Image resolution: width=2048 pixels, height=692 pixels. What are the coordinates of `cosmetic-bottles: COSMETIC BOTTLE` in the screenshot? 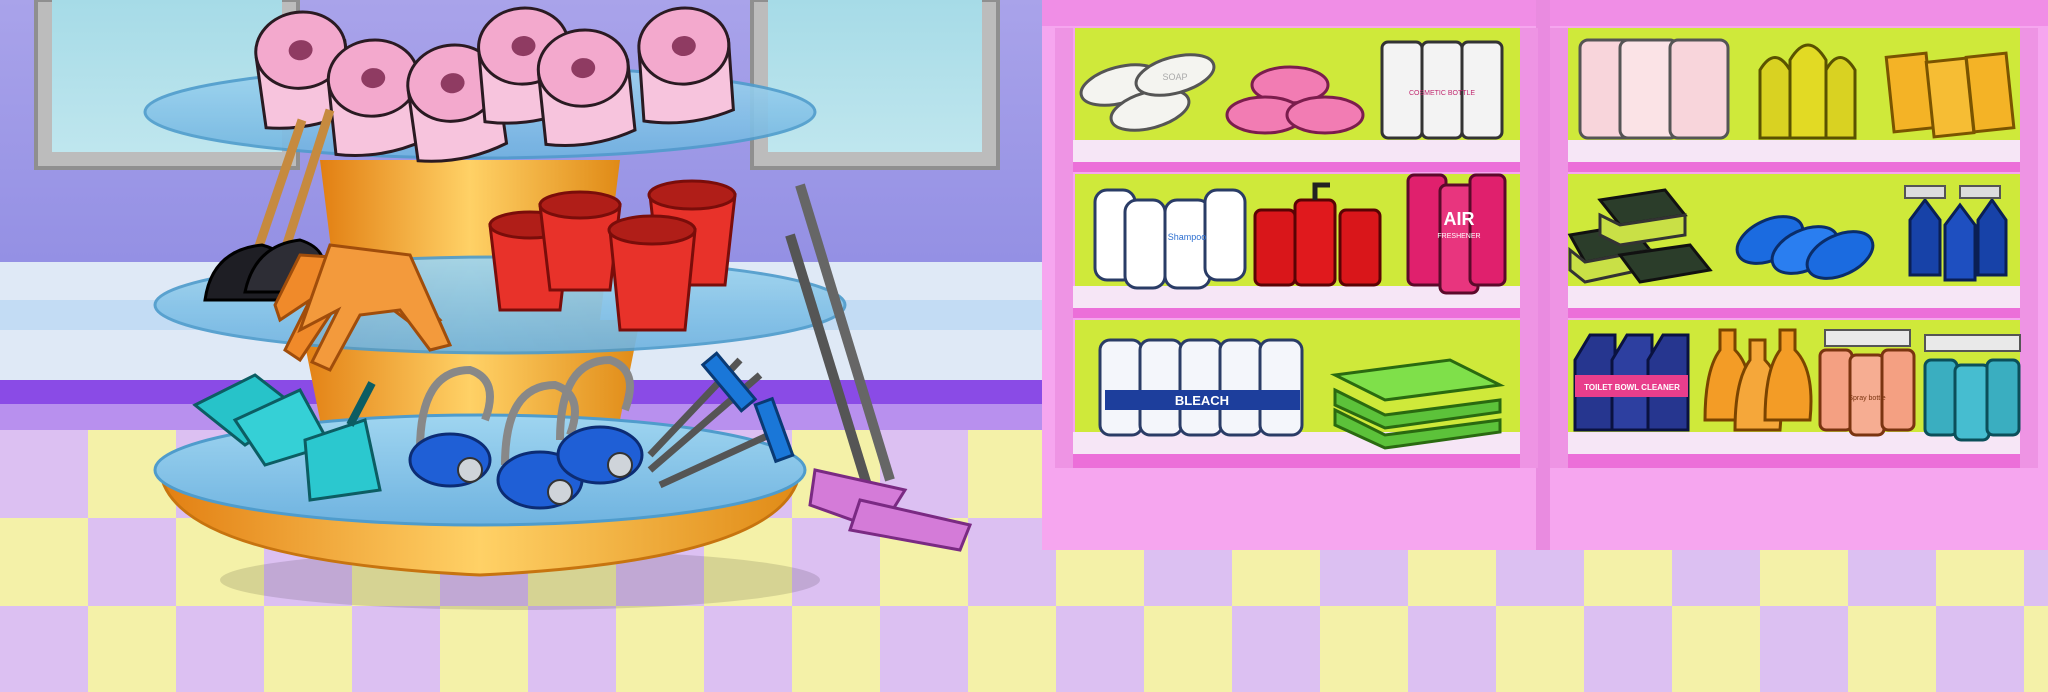 It's located at (1442, 90).